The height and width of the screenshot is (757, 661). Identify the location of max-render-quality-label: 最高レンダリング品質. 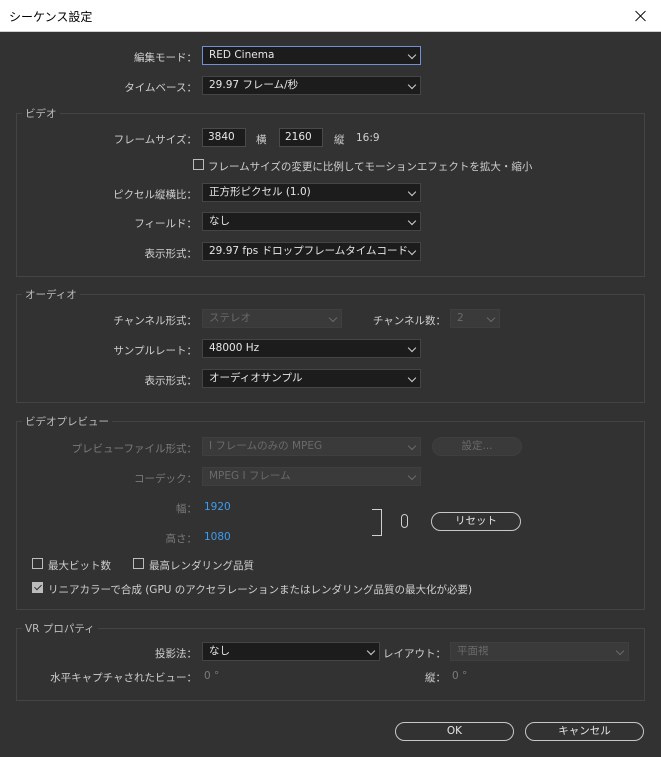
(201, 566).